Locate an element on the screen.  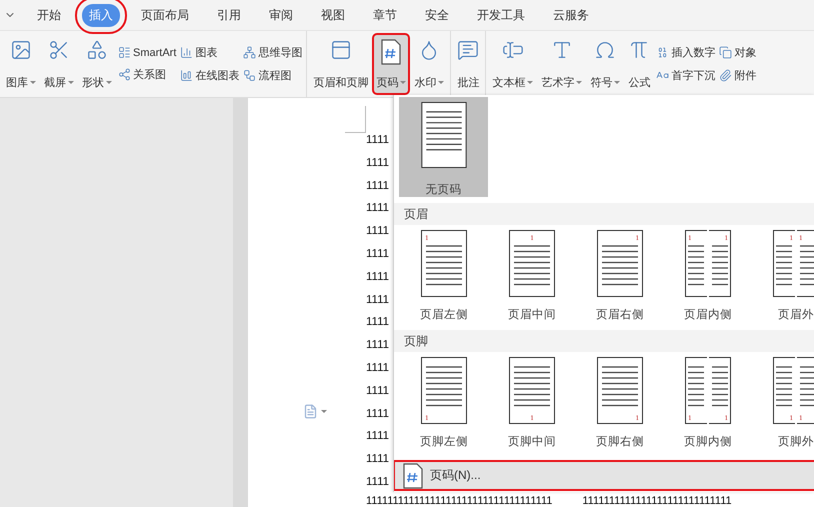
page-layout-drawing is located at coordinates (443, 135).